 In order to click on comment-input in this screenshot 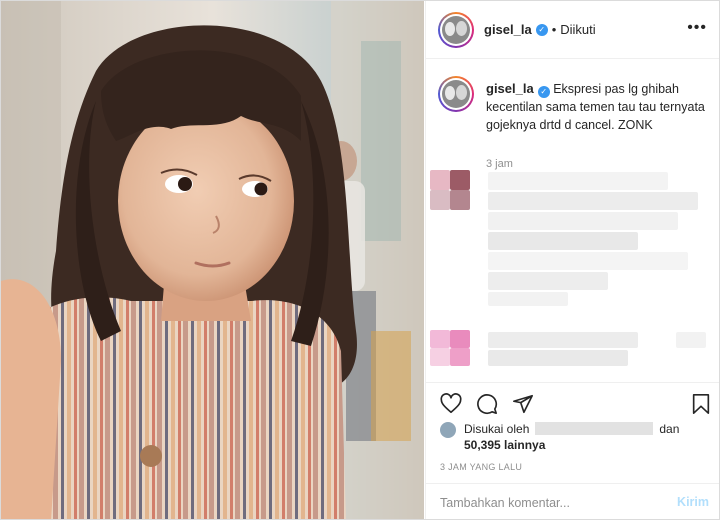, I will do `click(550, 503)`.